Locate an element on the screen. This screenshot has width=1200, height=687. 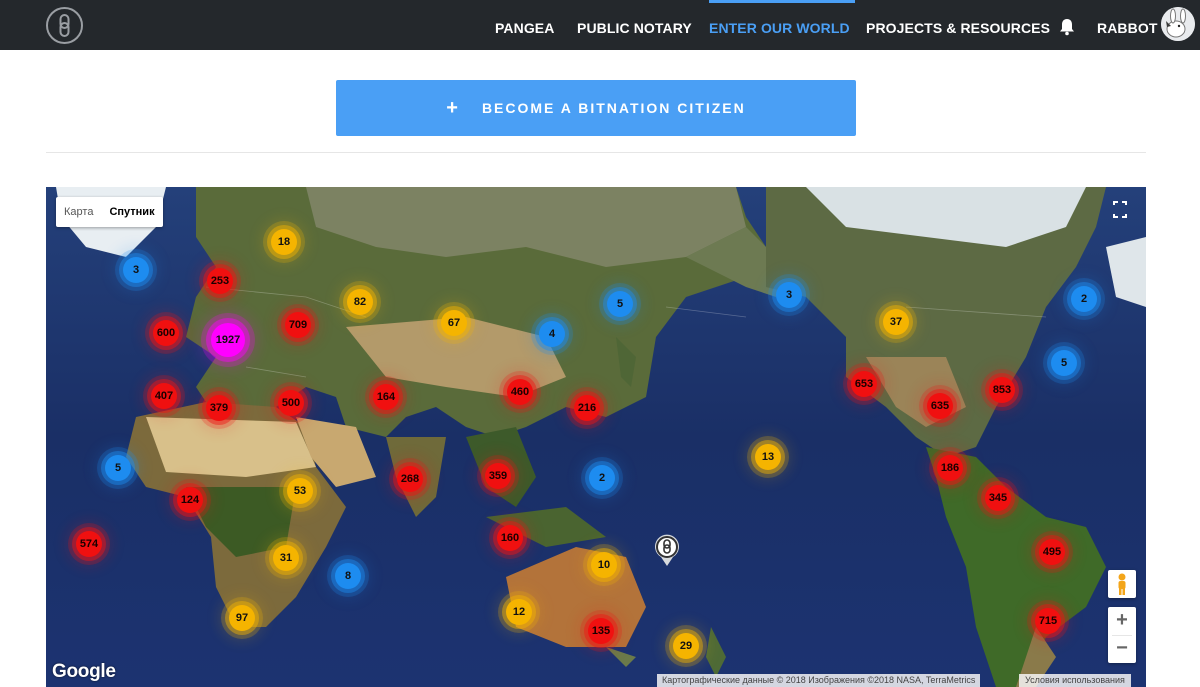
map-cluster-marker: 12 is located at coordinates (519, 612).